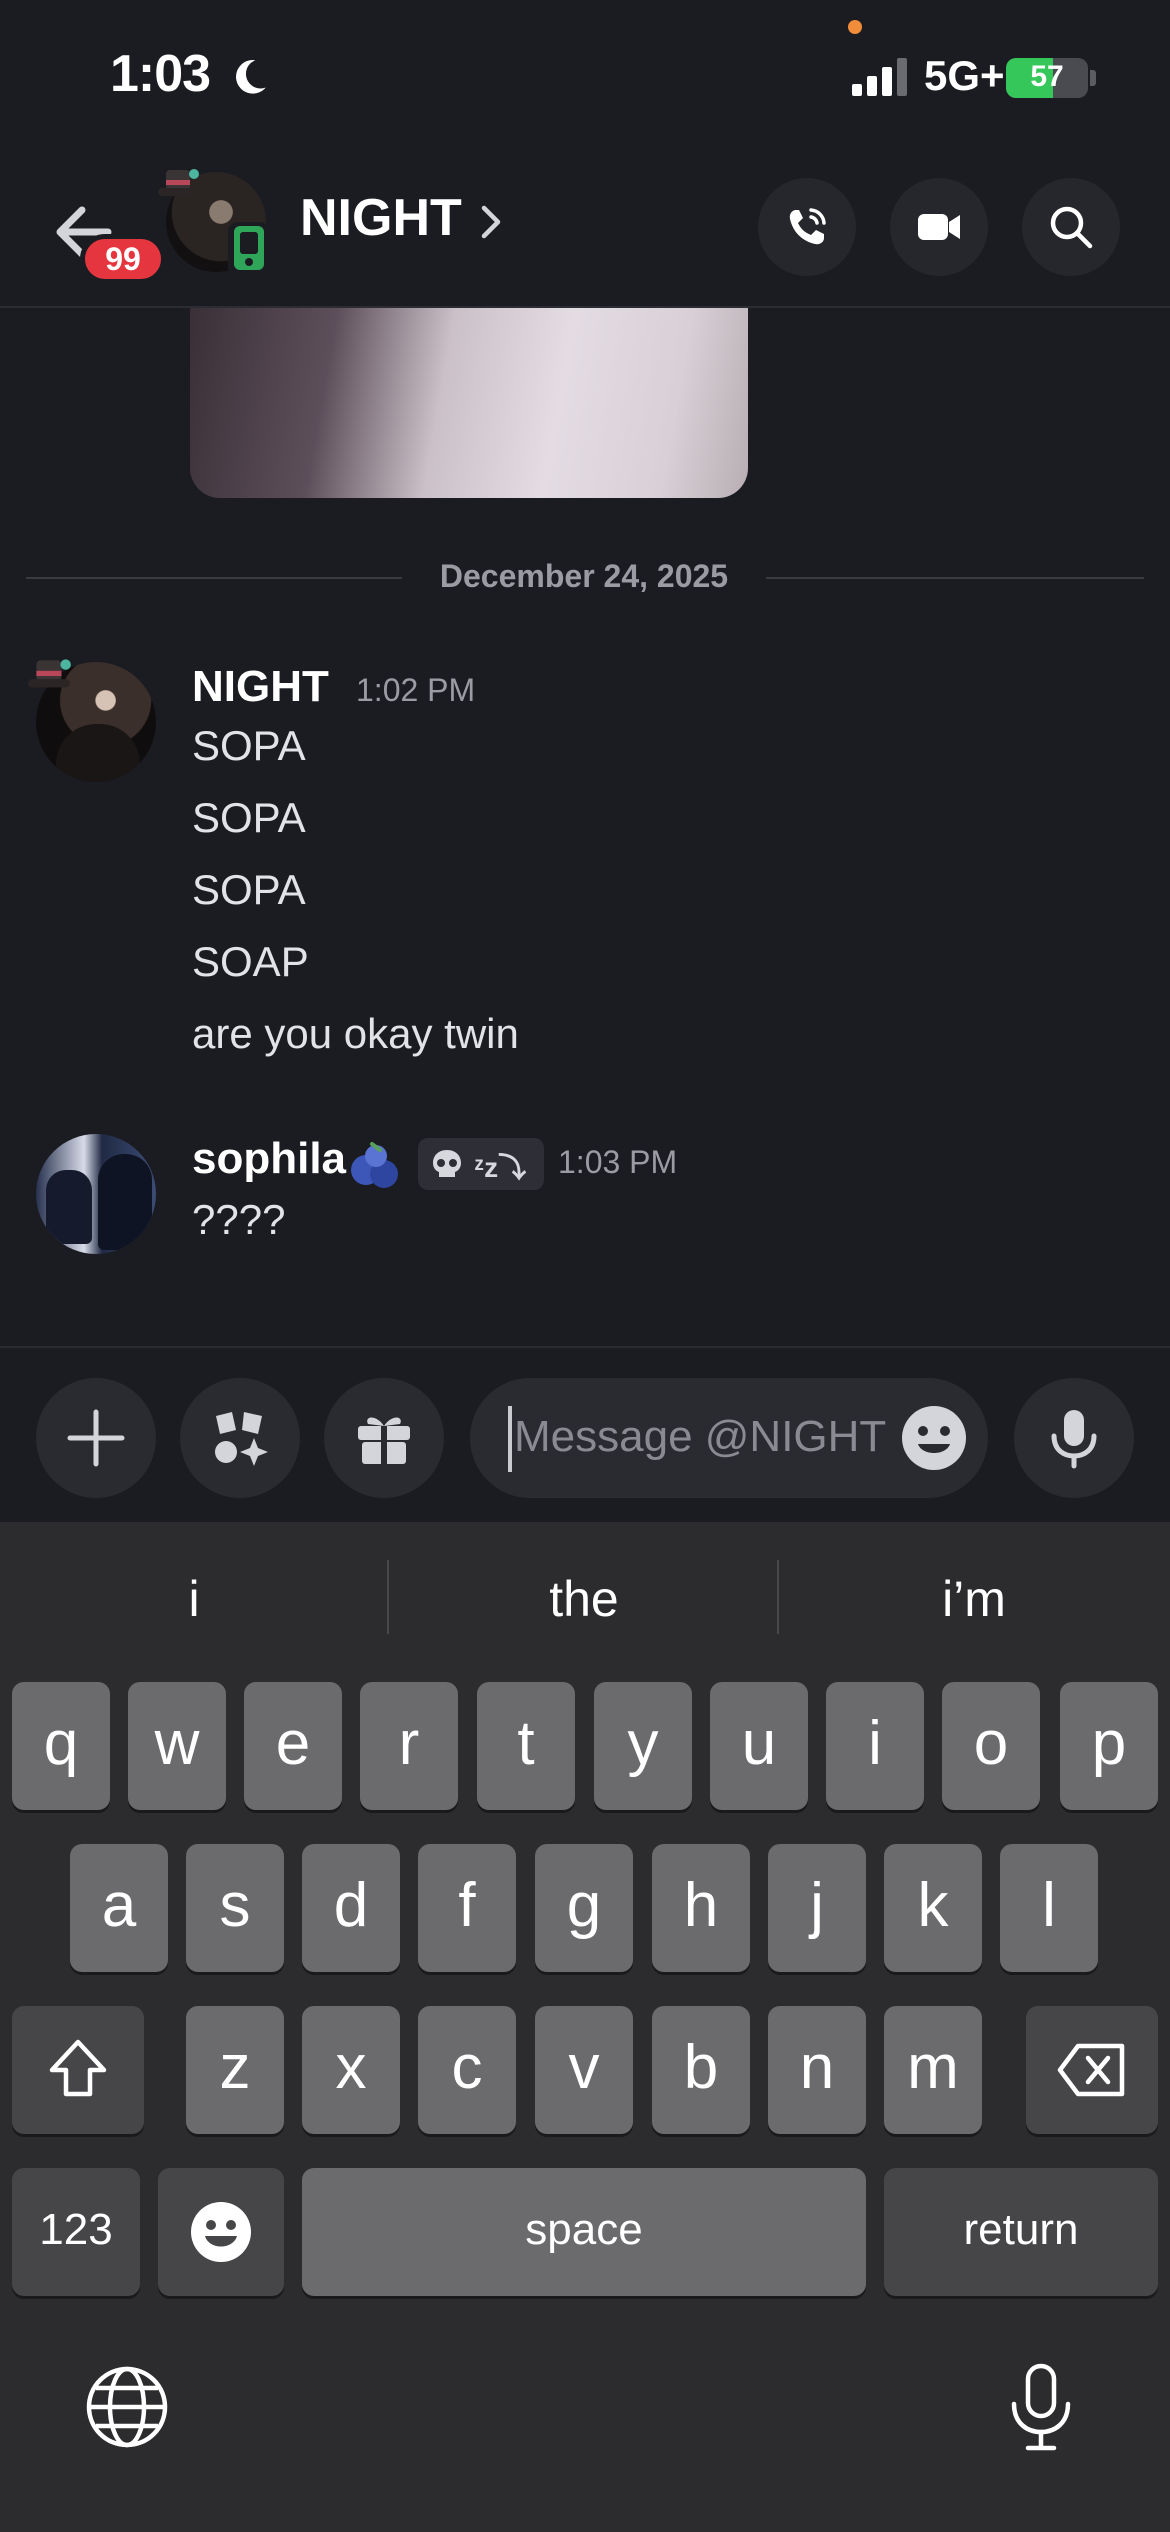  Describe the element at coordinates (491, 222) in the screenshot. I see `chevron-right-icon` at that location.